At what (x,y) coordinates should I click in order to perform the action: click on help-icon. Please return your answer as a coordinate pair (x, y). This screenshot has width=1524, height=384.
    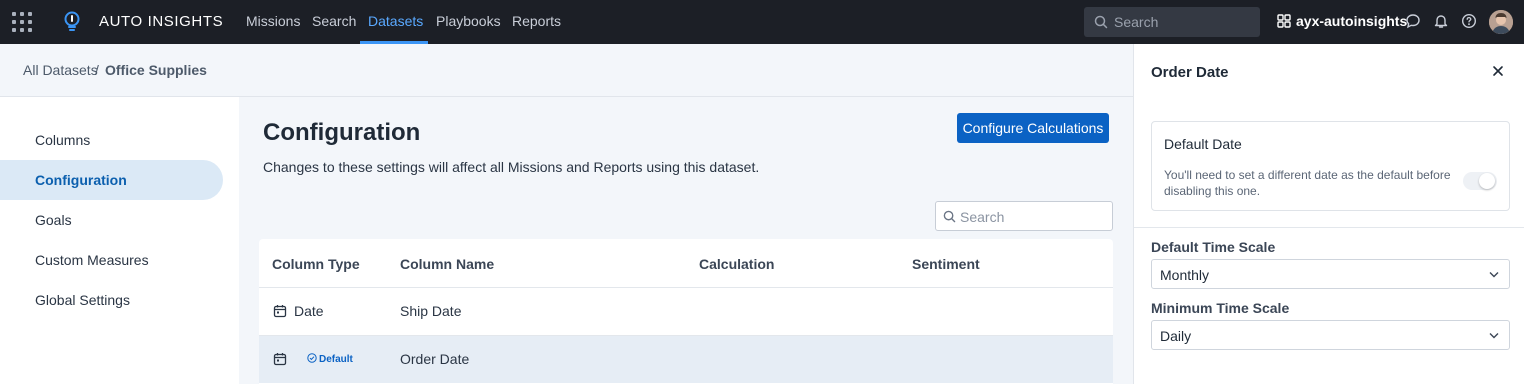
    Looking at the image, I should click on (1469, 21).